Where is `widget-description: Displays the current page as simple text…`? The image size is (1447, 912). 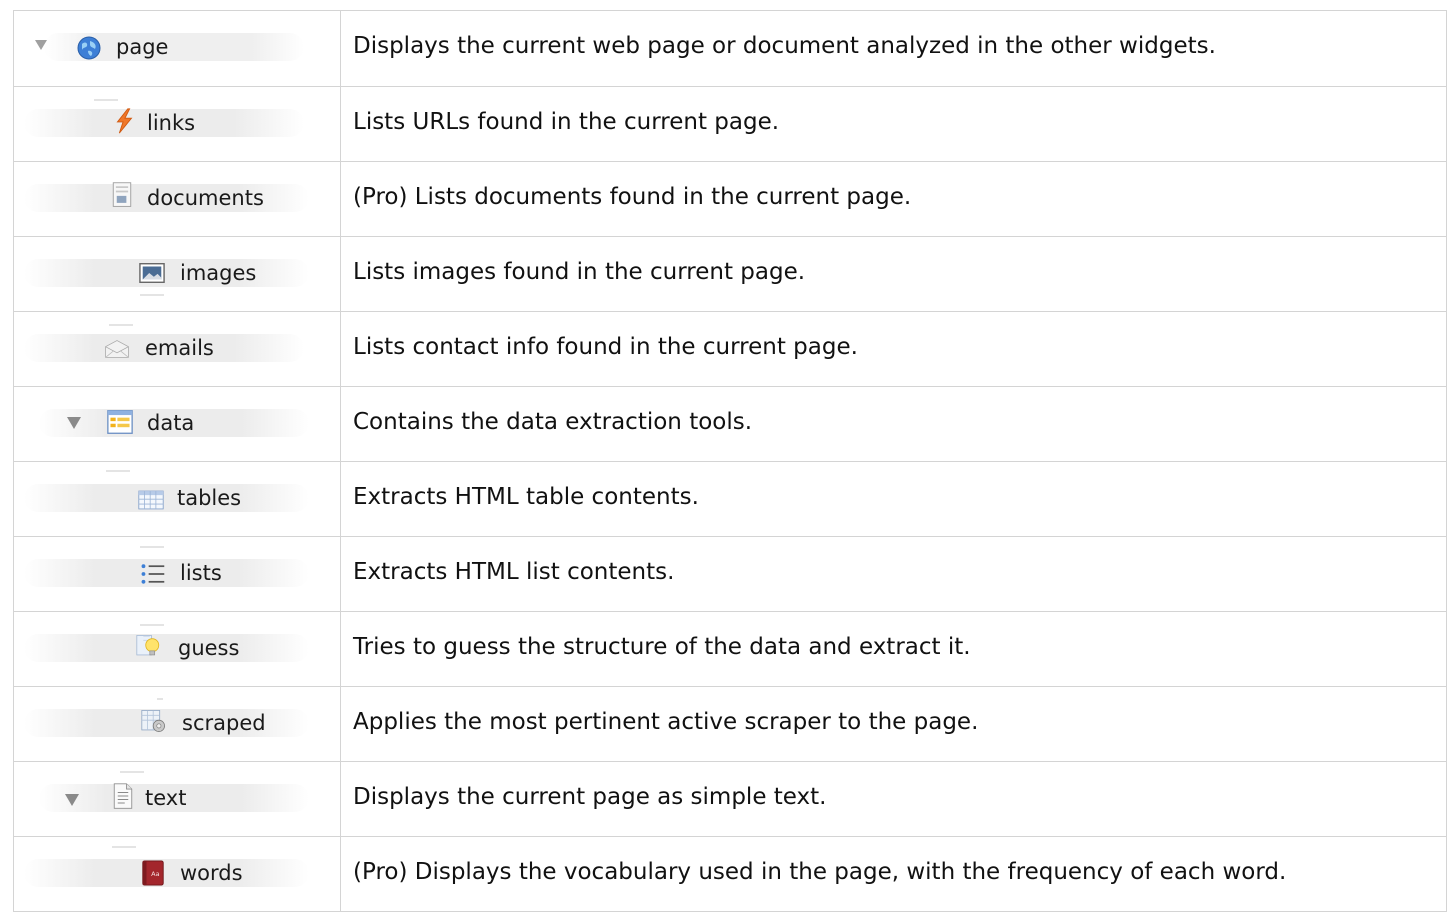
widget-description: Displays the current page as simple text… is located at coordinates (893, 799).